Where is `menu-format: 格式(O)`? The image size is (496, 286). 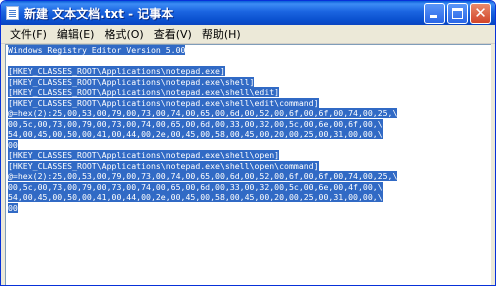 menu-format: 格式(O) is located at coordinates (123, 34).